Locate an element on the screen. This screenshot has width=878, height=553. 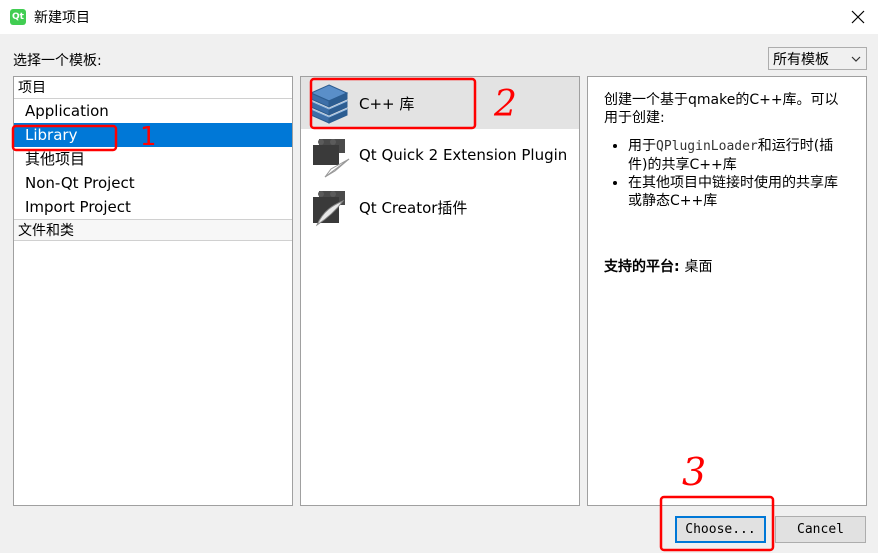
category-group-projects: 项目 is located at coordinates (153, 88).